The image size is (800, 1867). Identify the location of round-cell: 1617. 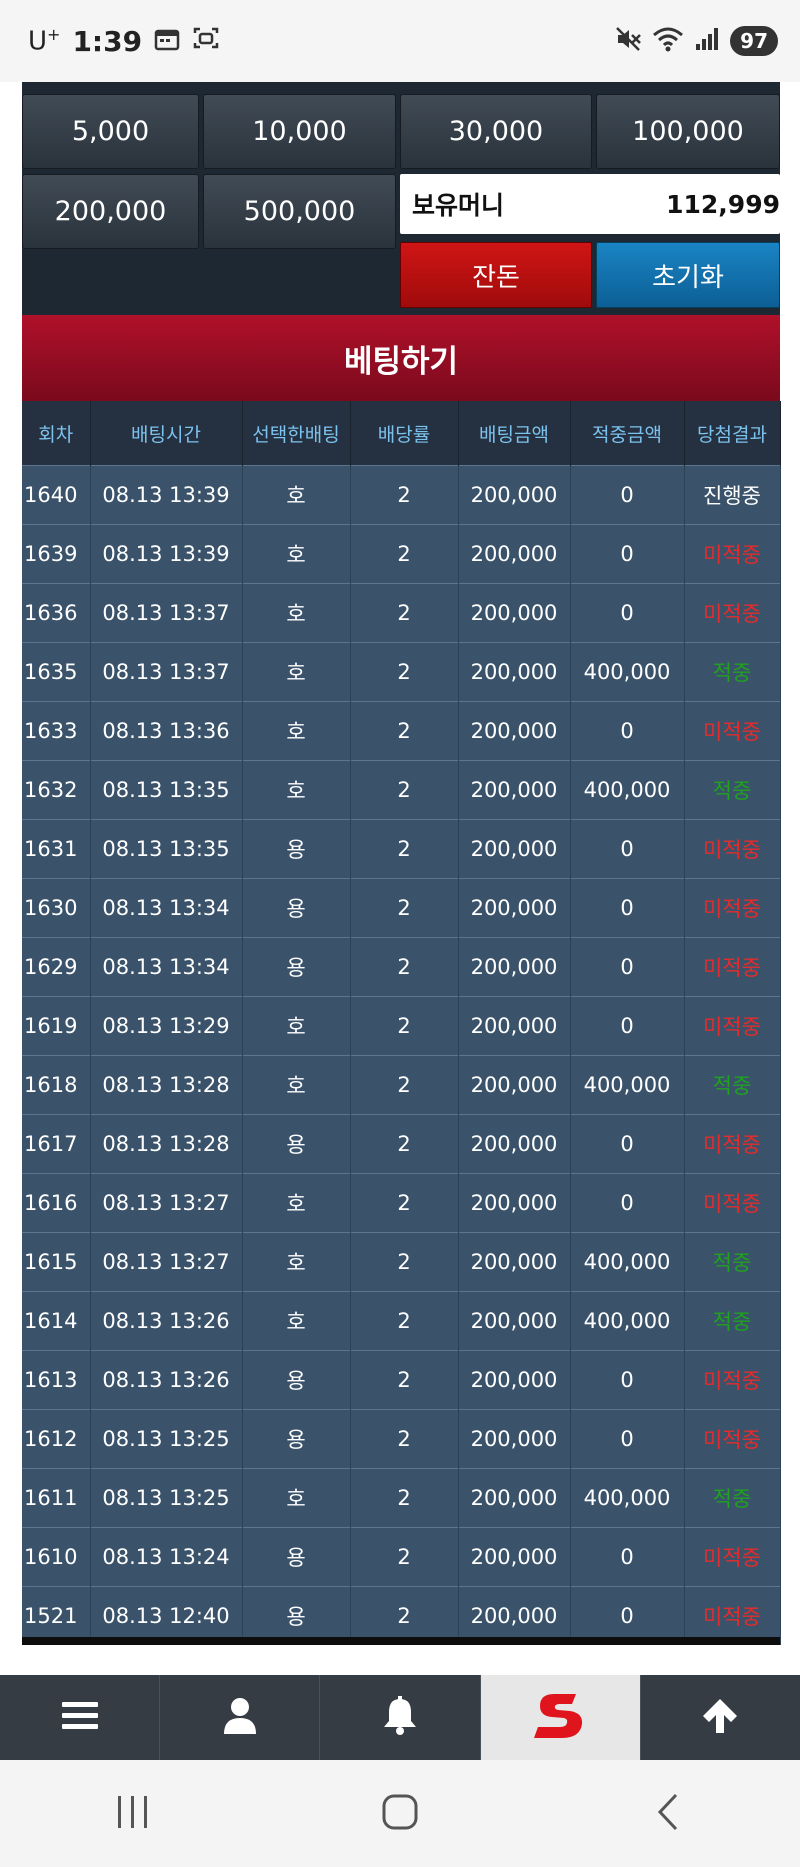
(56, 1144).